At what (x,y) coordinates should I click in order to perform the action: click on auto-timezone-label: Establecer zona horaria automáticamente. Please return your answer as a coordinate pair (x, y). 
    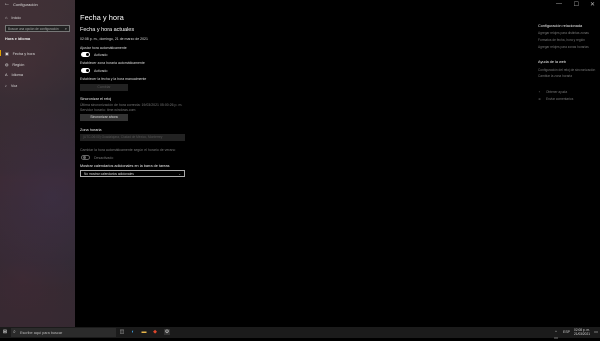
    Looking at the image, I should click on (112, 63).